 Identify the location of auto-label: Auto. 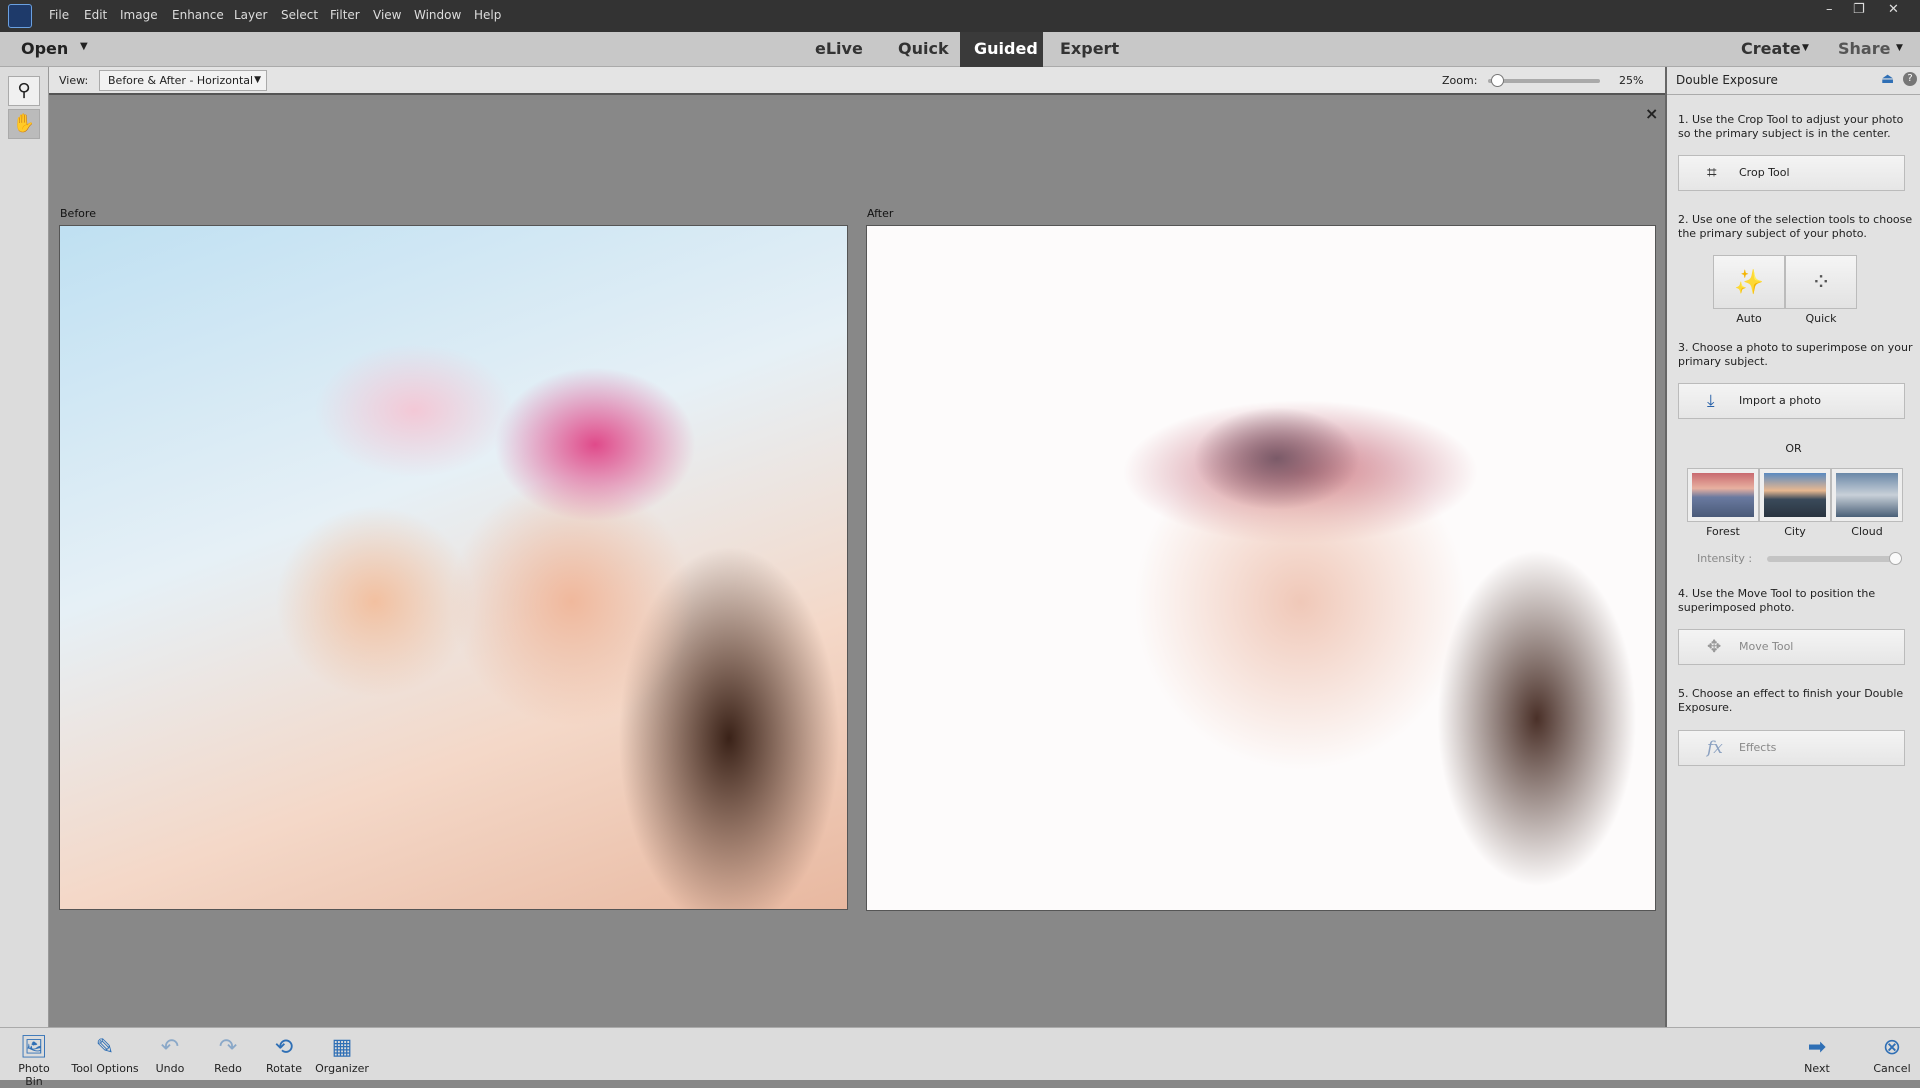
(1749, 318).